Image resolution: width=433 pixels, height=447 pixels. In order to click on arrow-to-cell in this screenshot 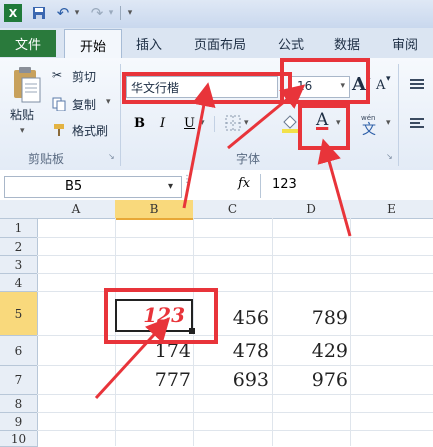, I will do `click(132, 358)`.